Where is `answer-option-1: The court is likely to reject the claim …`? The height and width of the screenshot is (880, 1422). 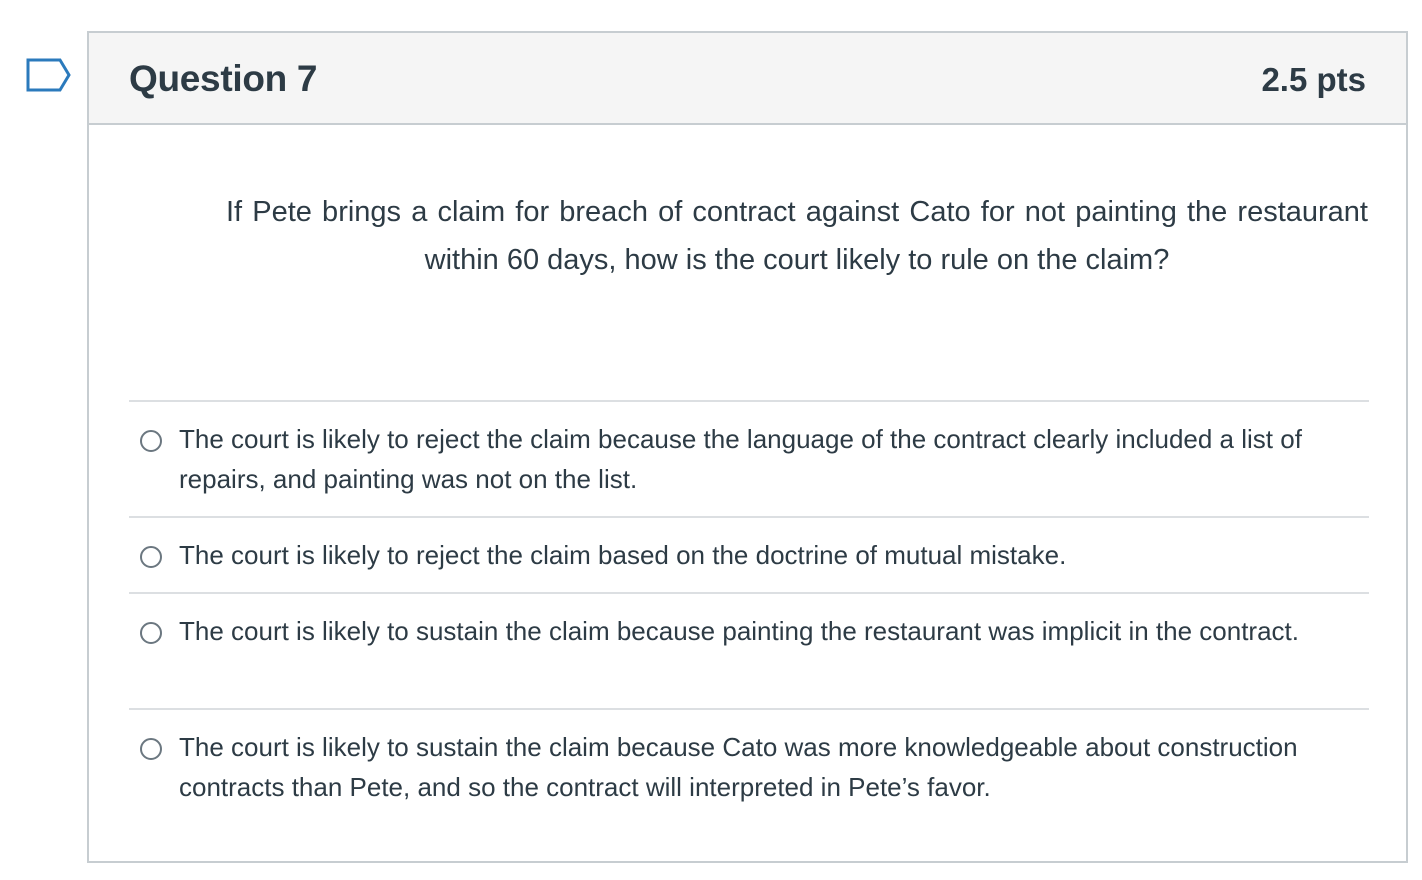 answer-option-1: The court is likely to reject the claim … is located at coordinates (749, 458).